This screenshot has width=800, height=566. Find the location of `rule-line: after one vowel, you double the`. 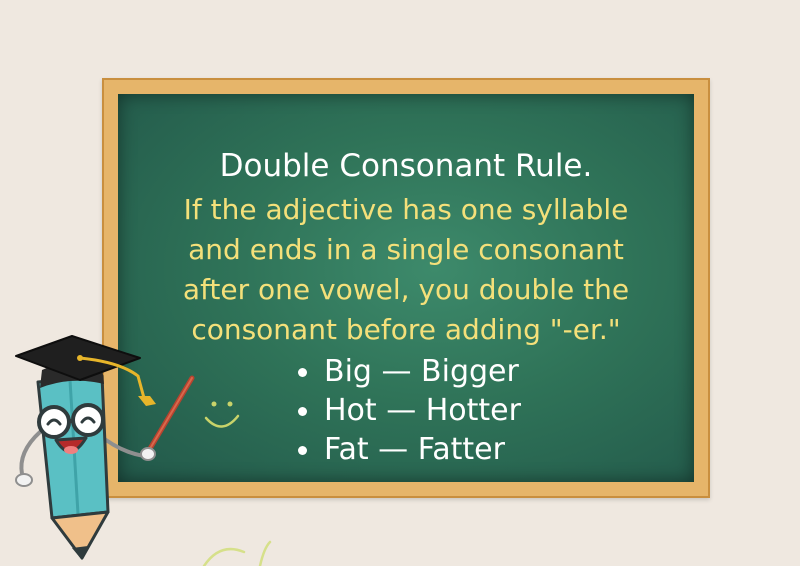

rule-line: after one vowel, you double the is located at coordinates (406, 289).